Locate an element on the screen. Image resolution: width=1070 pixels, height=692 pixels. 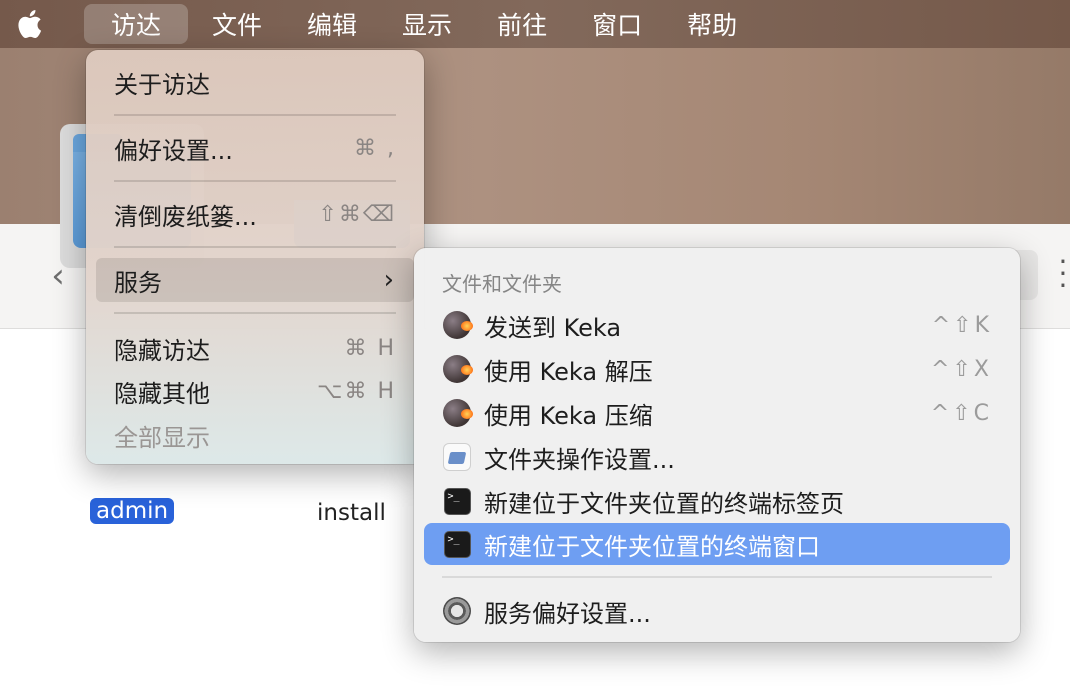
menu-bar: 访达 文件 编辑 显示 前往 窗口 帮助 is located at coordinates (535, 24).